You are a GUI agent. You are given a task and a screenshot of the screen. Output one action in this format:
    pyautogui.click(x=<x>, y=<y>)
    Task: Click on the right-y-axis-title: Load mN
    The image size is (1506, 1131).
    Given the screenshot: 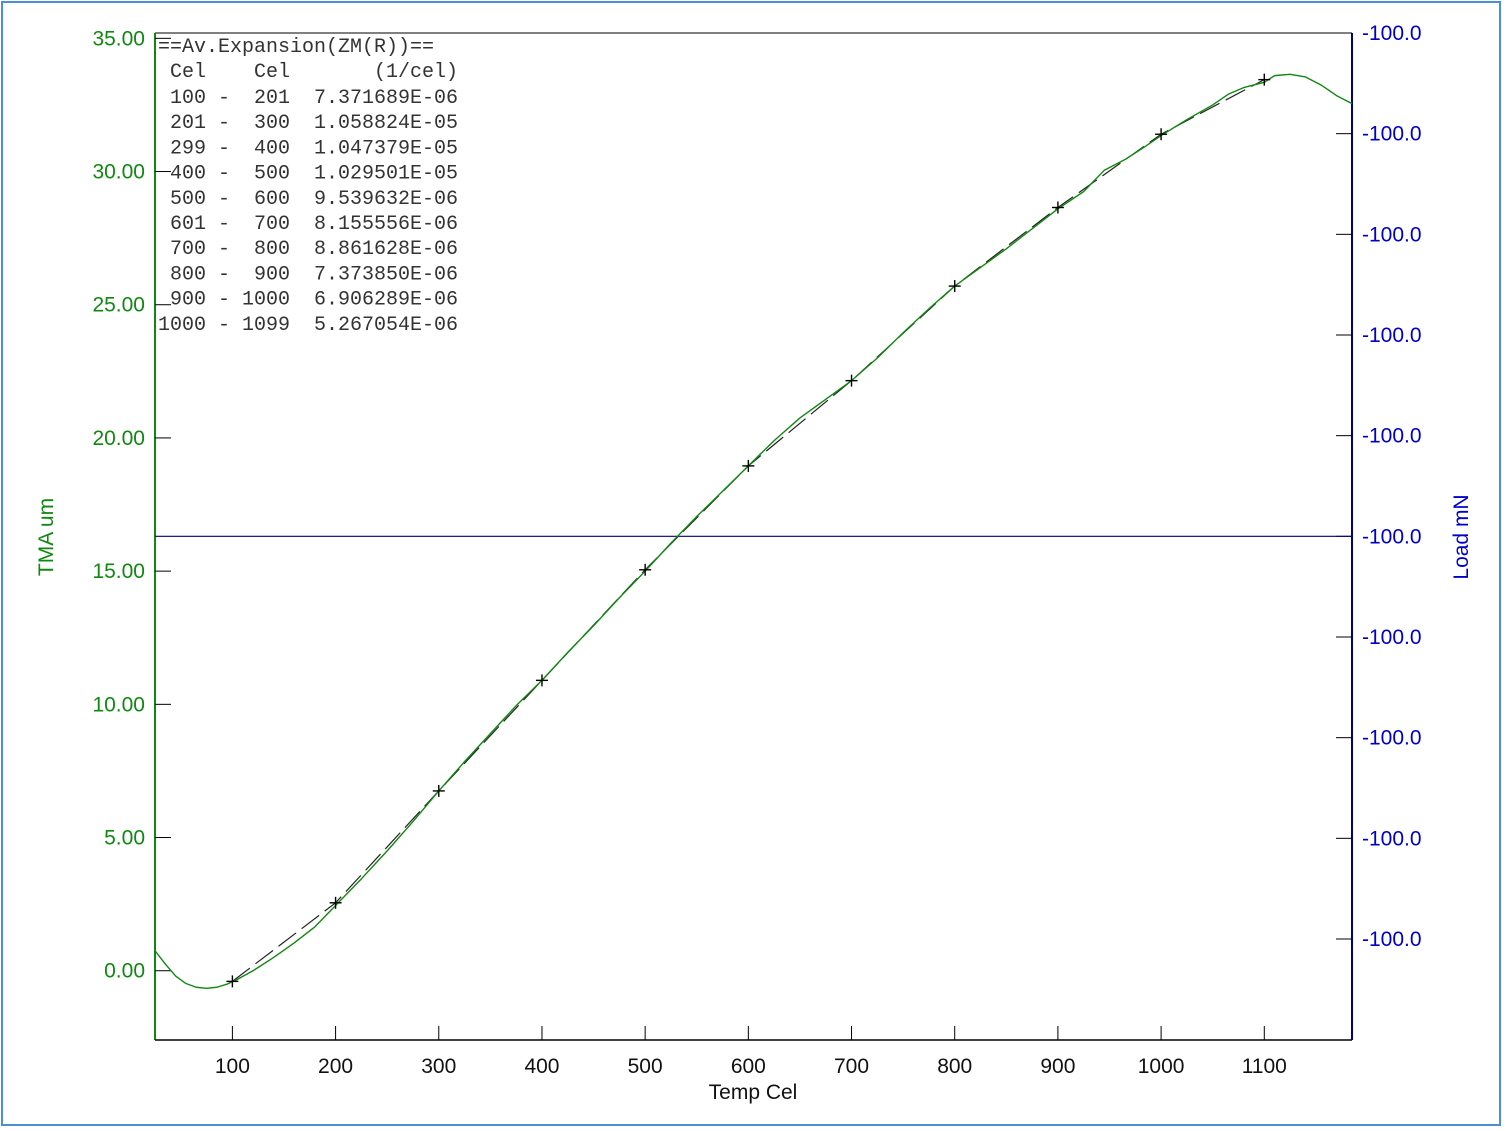 What is the action you would take?
    pyautogui.click(x=1461, y=536)
    